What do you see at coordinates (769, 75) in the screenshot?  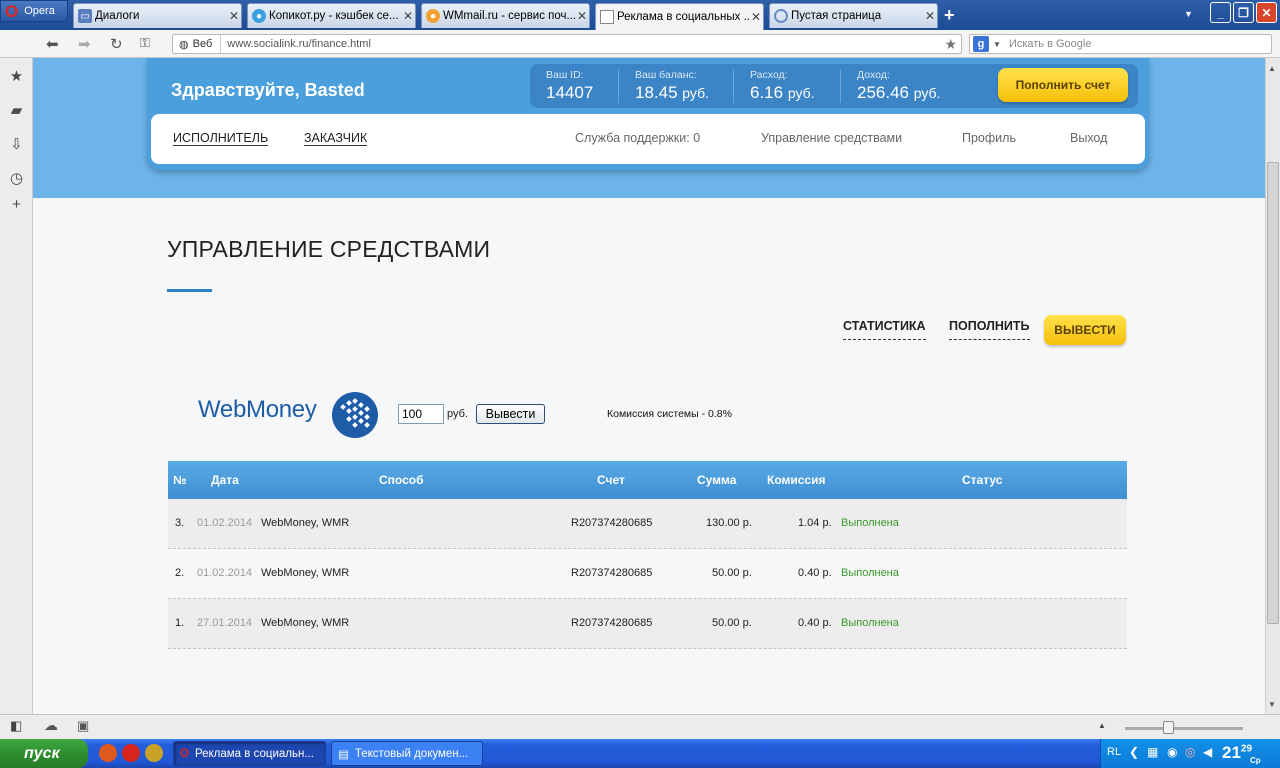 I see `stat-label: Расход:` at bounding box center [769, 75].